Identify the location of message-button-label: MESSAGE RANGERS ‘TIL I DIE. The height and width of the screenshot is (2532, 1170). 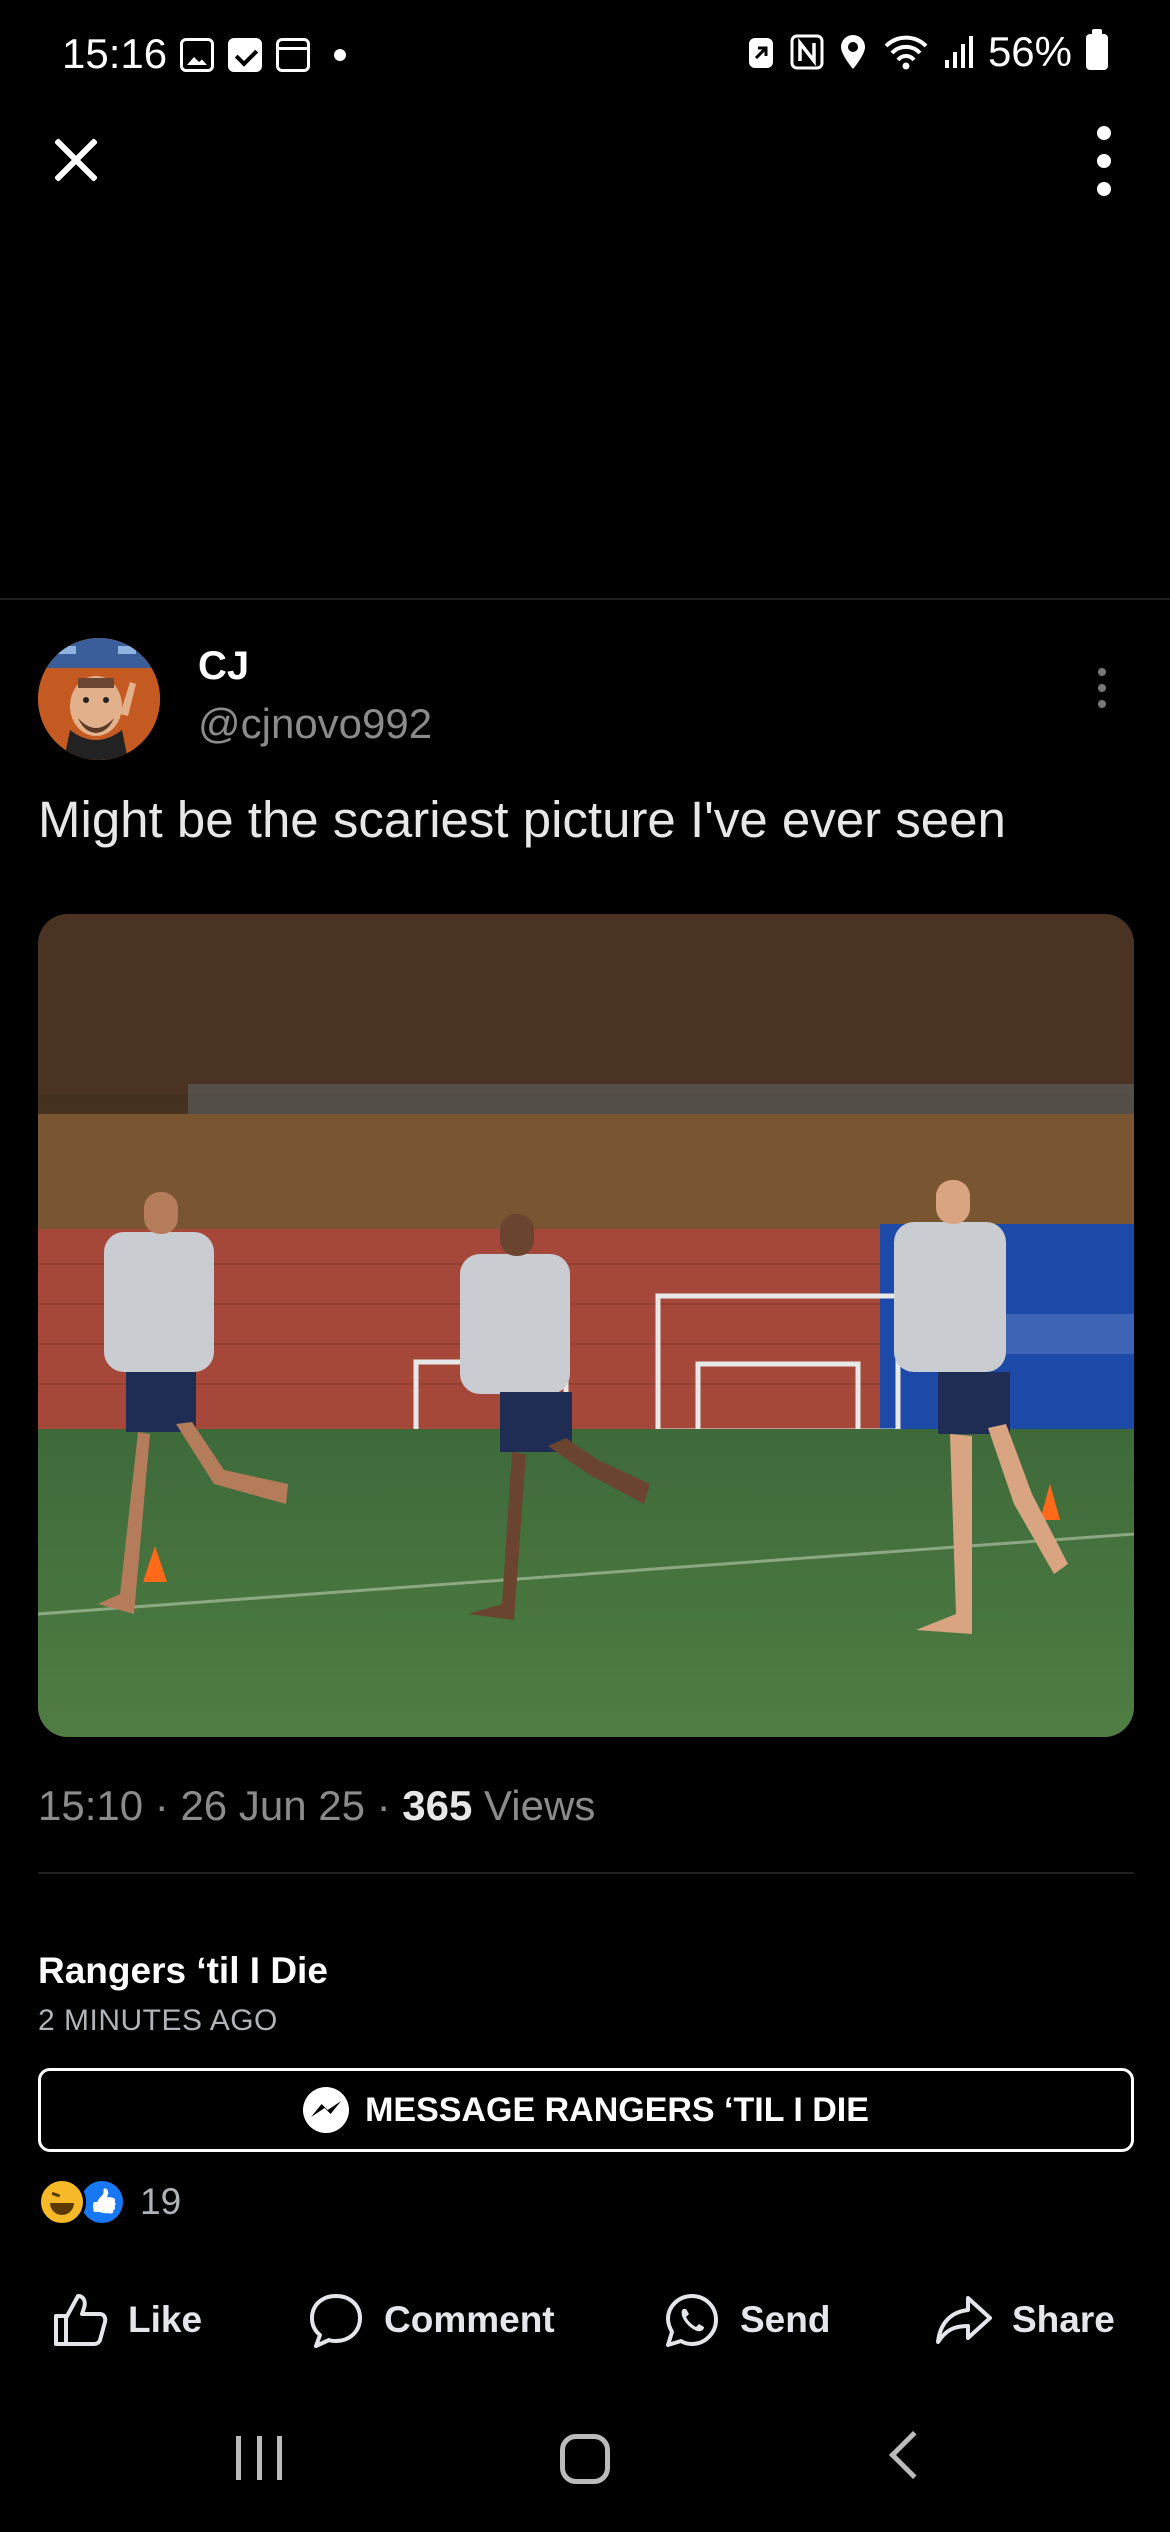
(617, 2109).